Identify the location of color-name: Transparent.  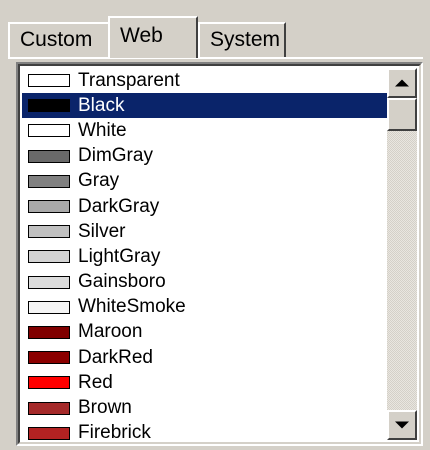
(129, 80).